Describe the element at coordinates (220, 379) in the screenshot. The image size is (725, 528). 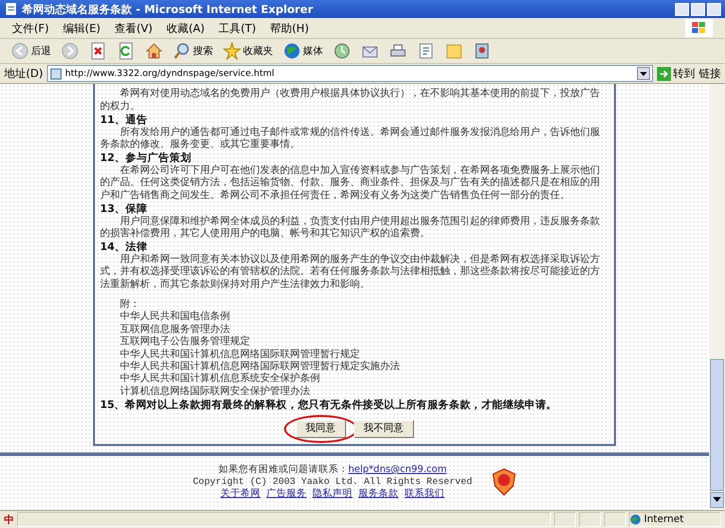
I see `regulation-title: 中华人民共和国计算机信息系统安全保护条例` at that location.